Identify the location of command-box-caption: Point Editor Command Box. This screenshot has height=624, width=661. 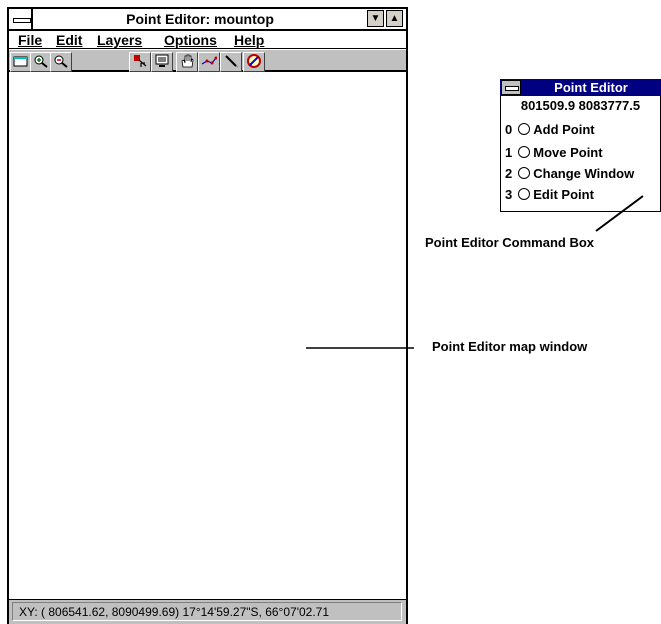
(509, 242).